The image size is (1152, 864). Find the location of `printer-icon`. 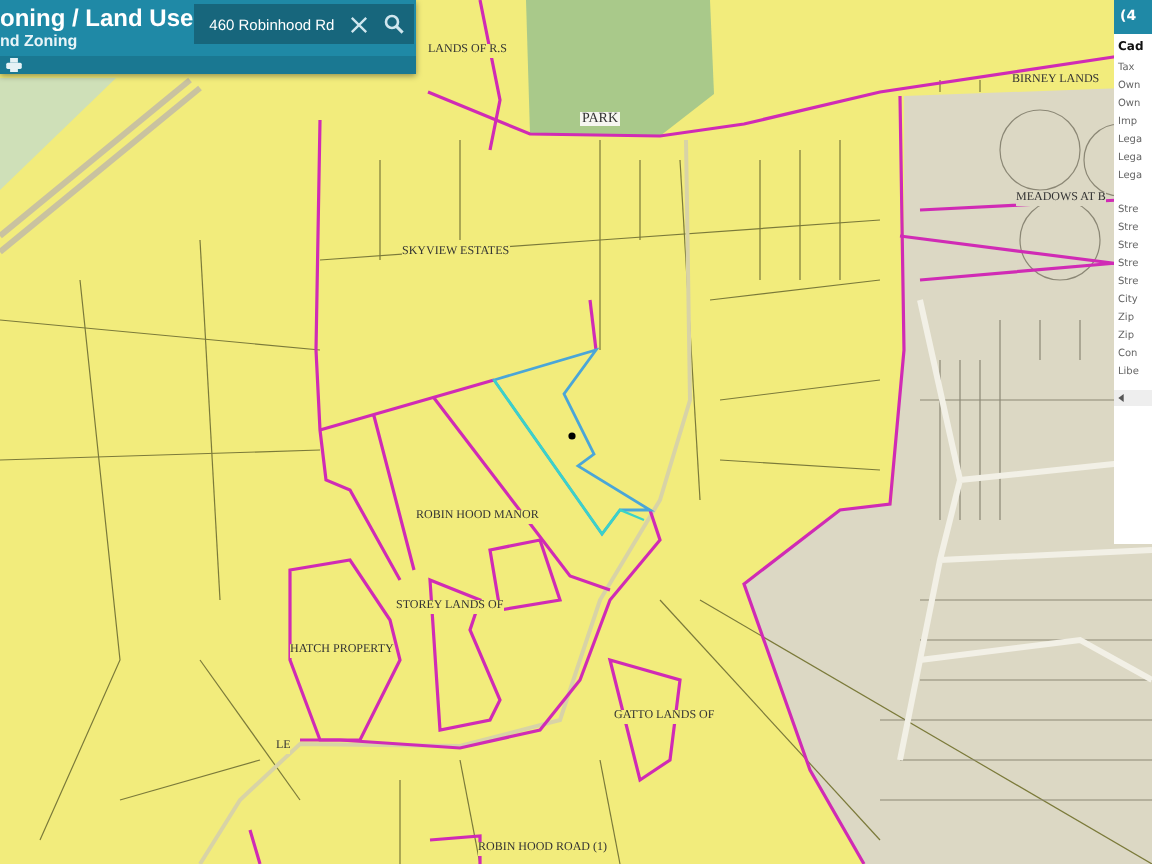

printer-icon is located at coordinates (14, 65).